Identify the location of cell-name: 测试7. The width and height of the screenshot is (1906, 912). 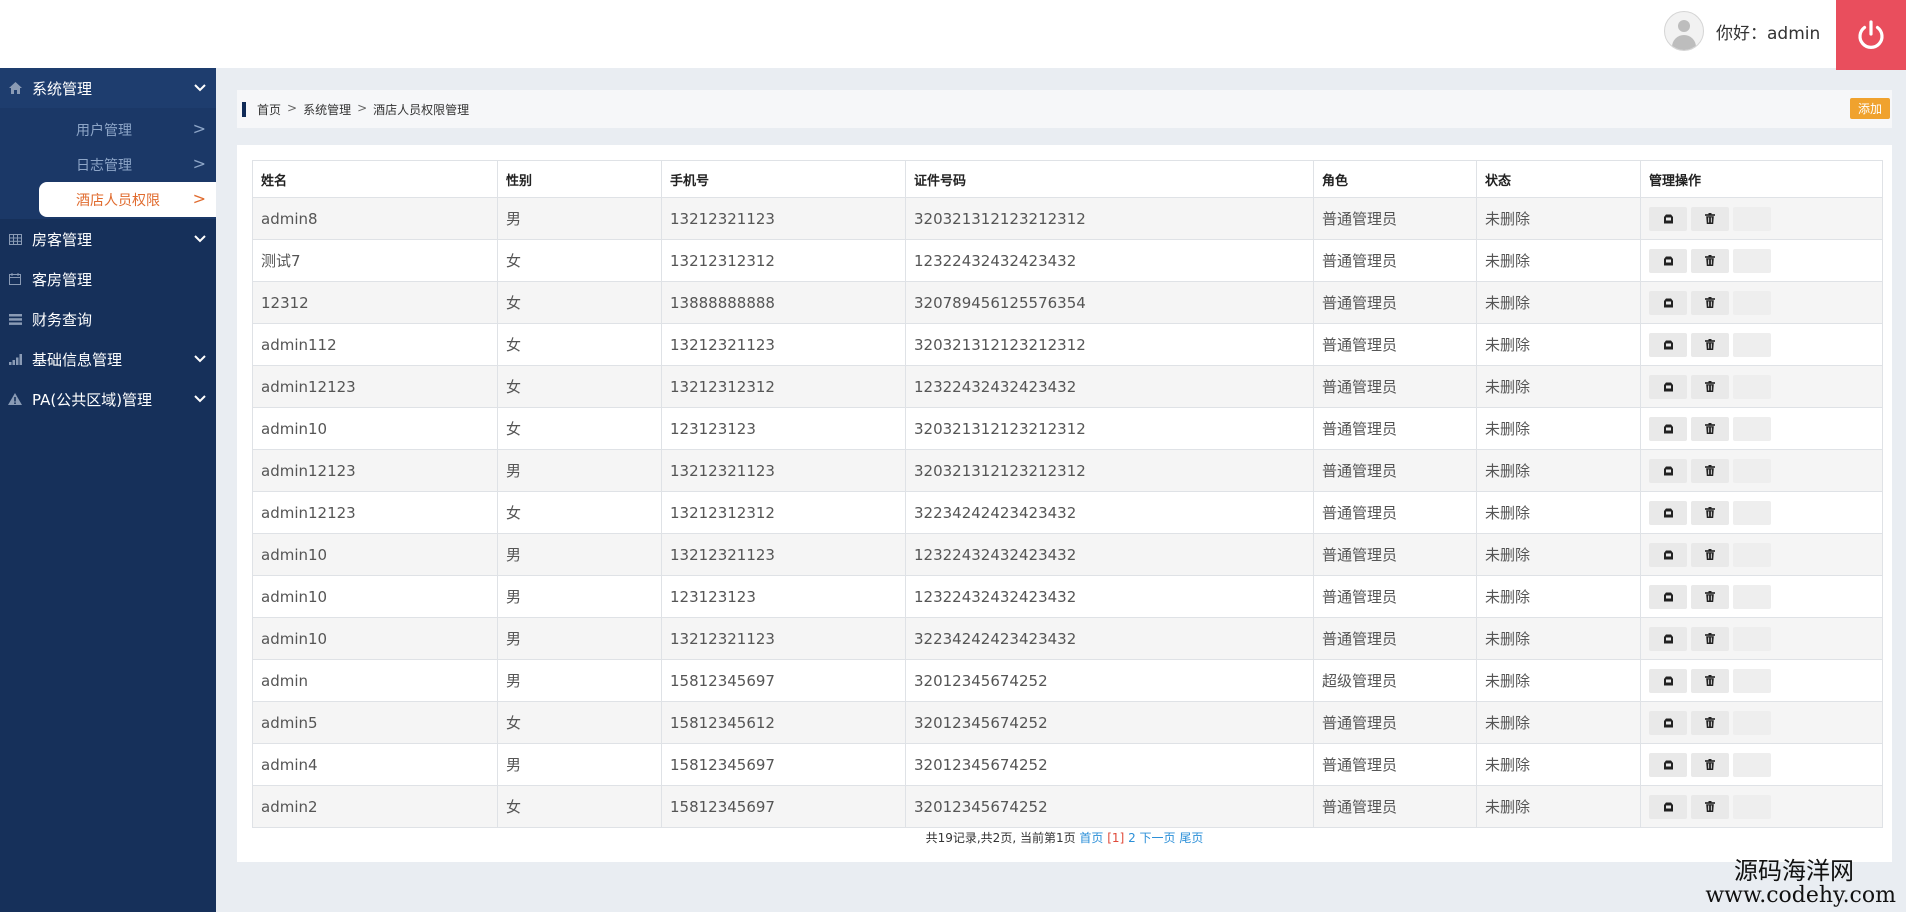
(375, 260).